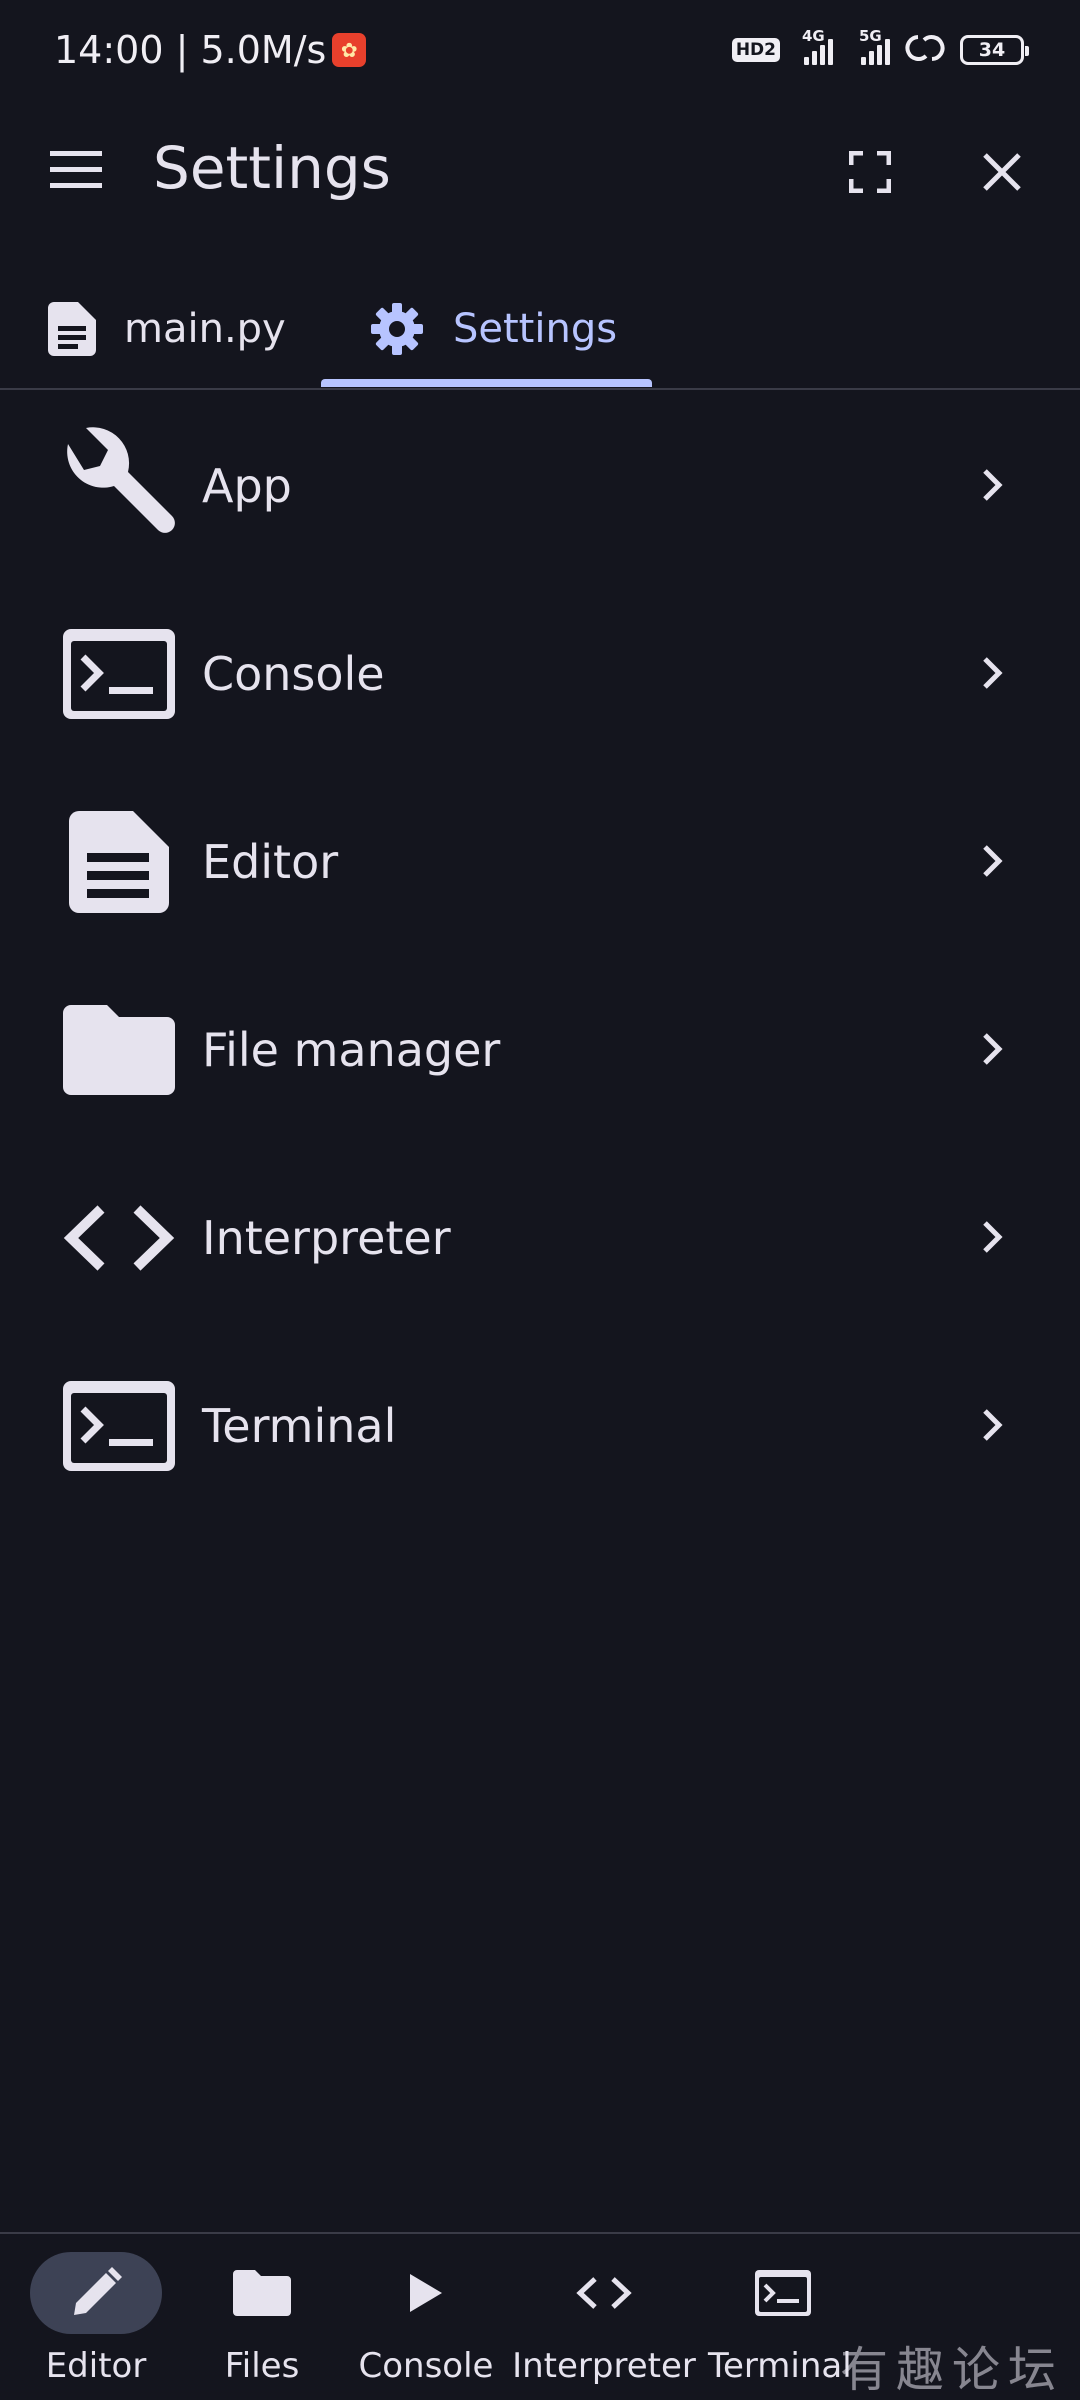 The height and width of the screenshot is (2400, 1080). What do you see at coordinates (96, 2366) in the screenshot?
I see `nav-label: Editor` at bounding box center [96, 2366].